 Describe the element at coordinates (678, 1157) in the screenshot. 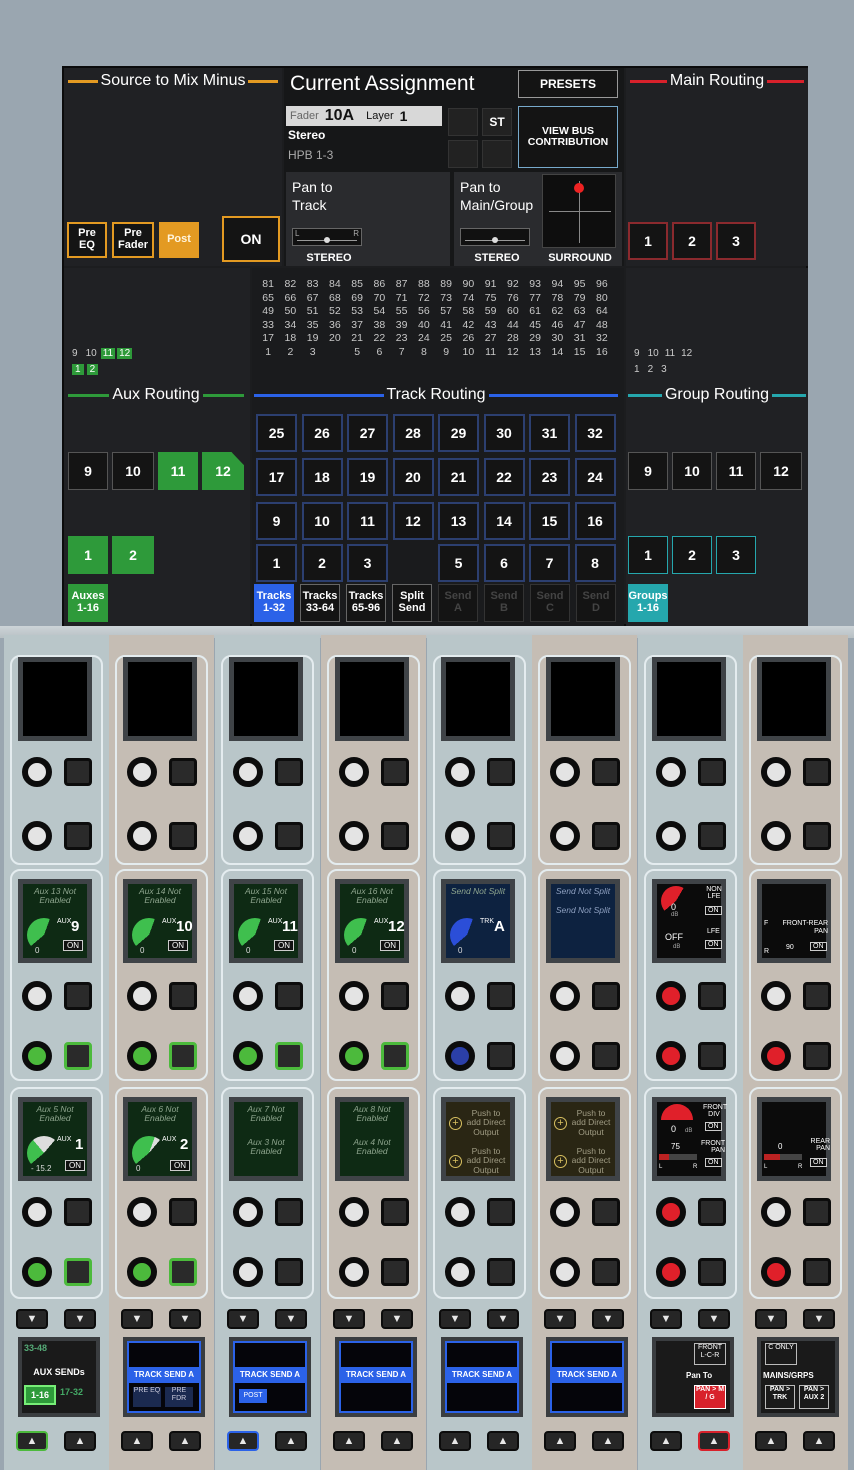

I see `front-pan-bar` at that location.